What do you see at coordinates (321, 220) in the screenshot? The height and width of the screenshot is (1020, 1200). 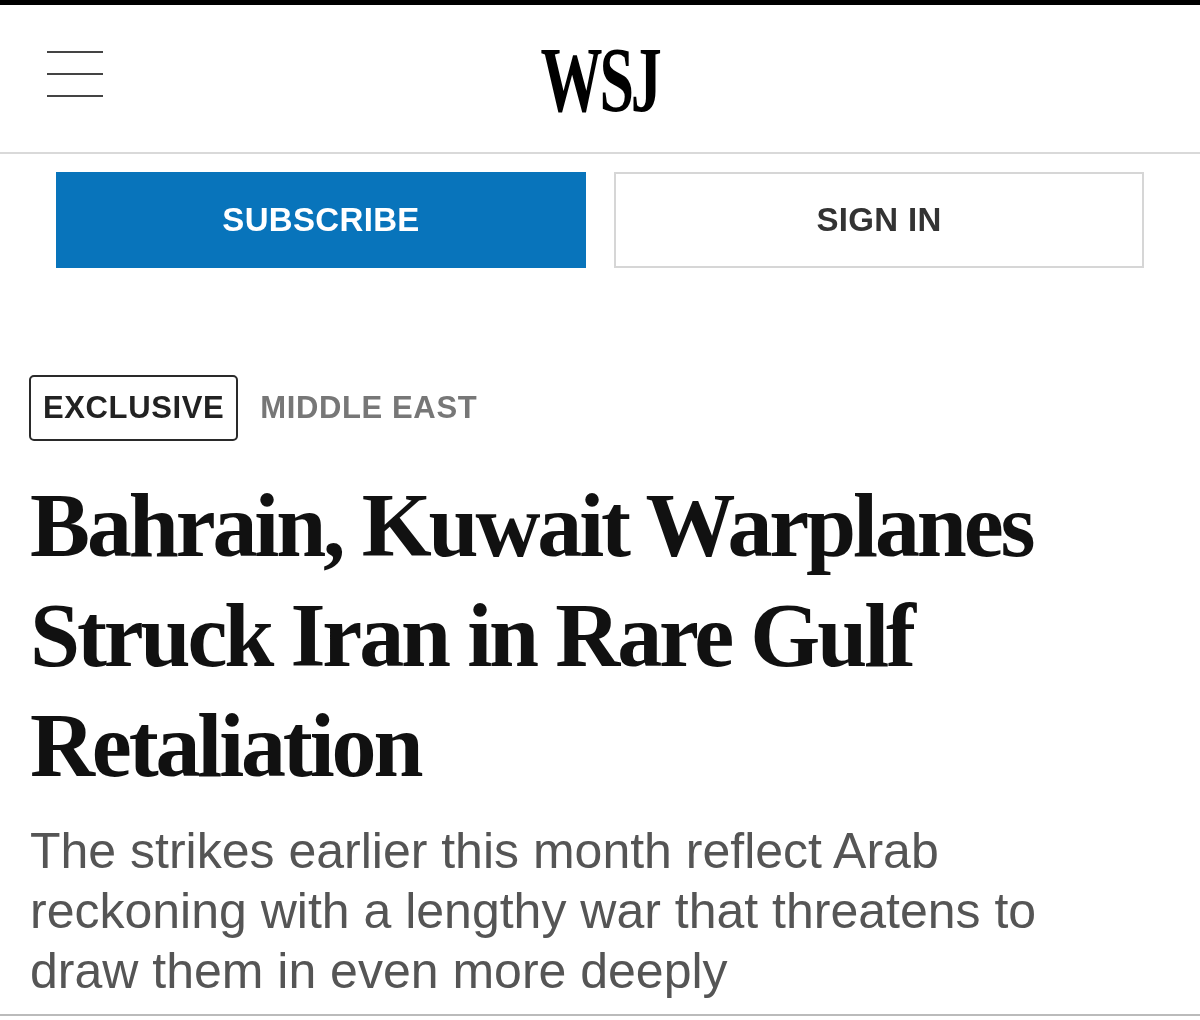 I see `subscribe-button: SUBSCRIBE` at bounding box center [321, 220].